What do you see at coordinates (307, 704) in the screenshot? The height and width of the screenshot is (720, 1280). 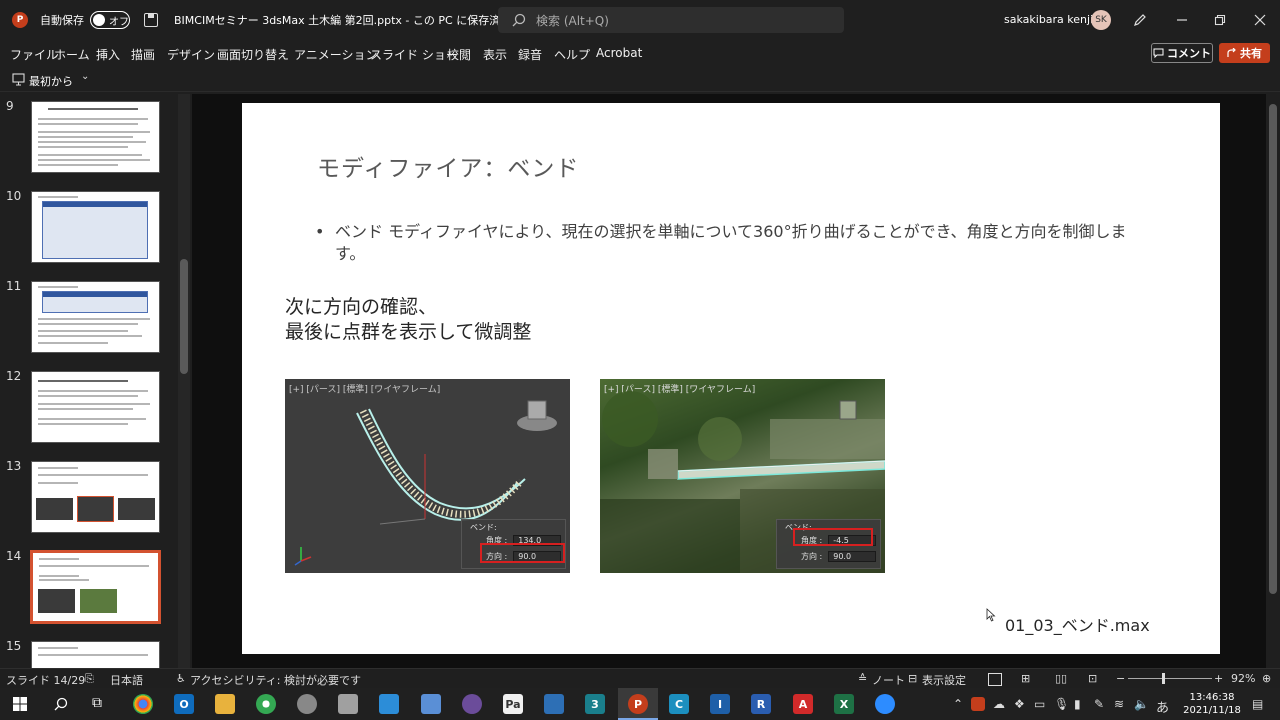 I see `vpn-icon` at bounding box center [307, 704].